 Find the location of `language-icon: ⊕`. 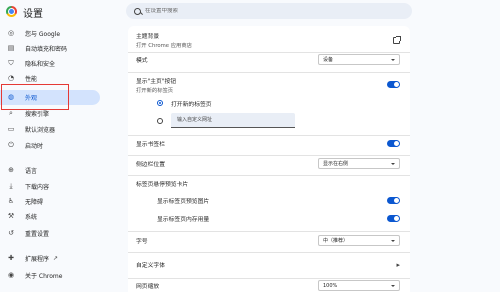

language-icon: ⊕ is located at coordinates (11, 170).